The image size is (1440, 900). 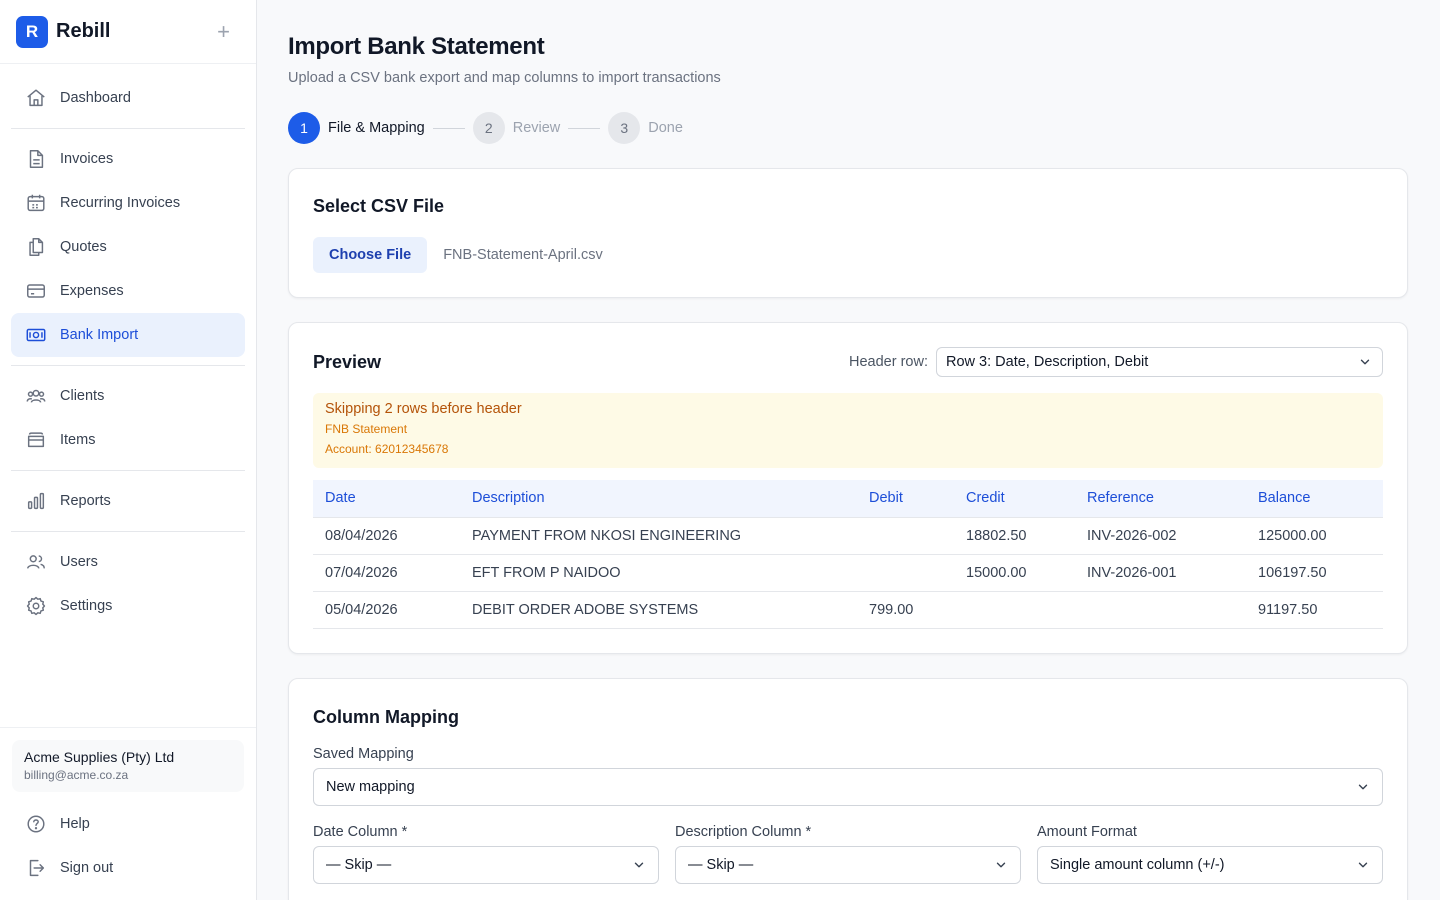 I want to click on sidebar-item-sign-out: Sign out, so click(x=128, y=868).